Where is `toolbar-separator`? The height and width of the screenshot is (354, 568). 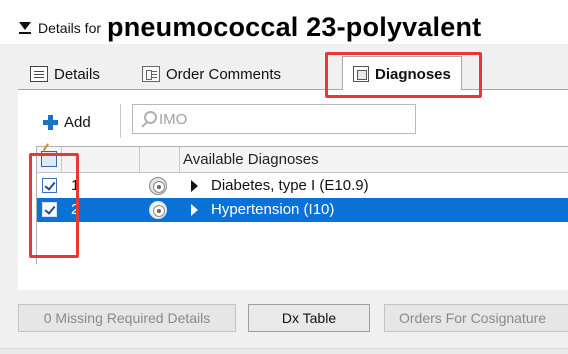
toolbar-separator is located at coordinates (120, 121).